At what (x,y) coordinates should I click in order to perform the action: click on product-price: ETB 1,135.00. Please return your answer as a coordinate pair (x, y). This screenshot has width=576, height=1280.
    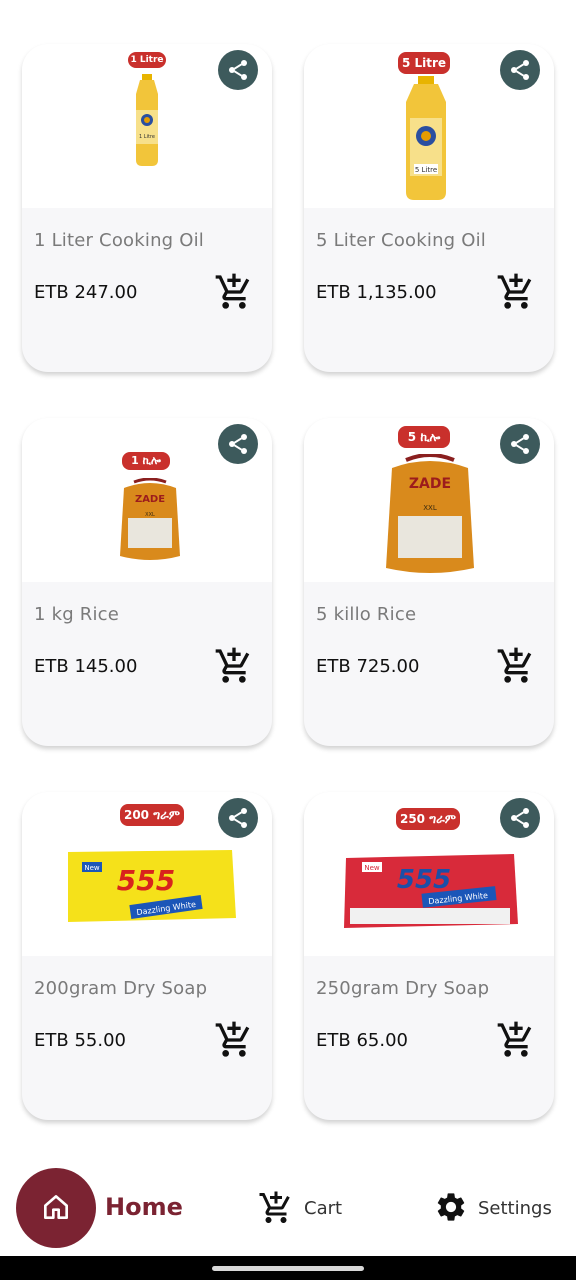
    Looking at the image, I should click on (376, 292).